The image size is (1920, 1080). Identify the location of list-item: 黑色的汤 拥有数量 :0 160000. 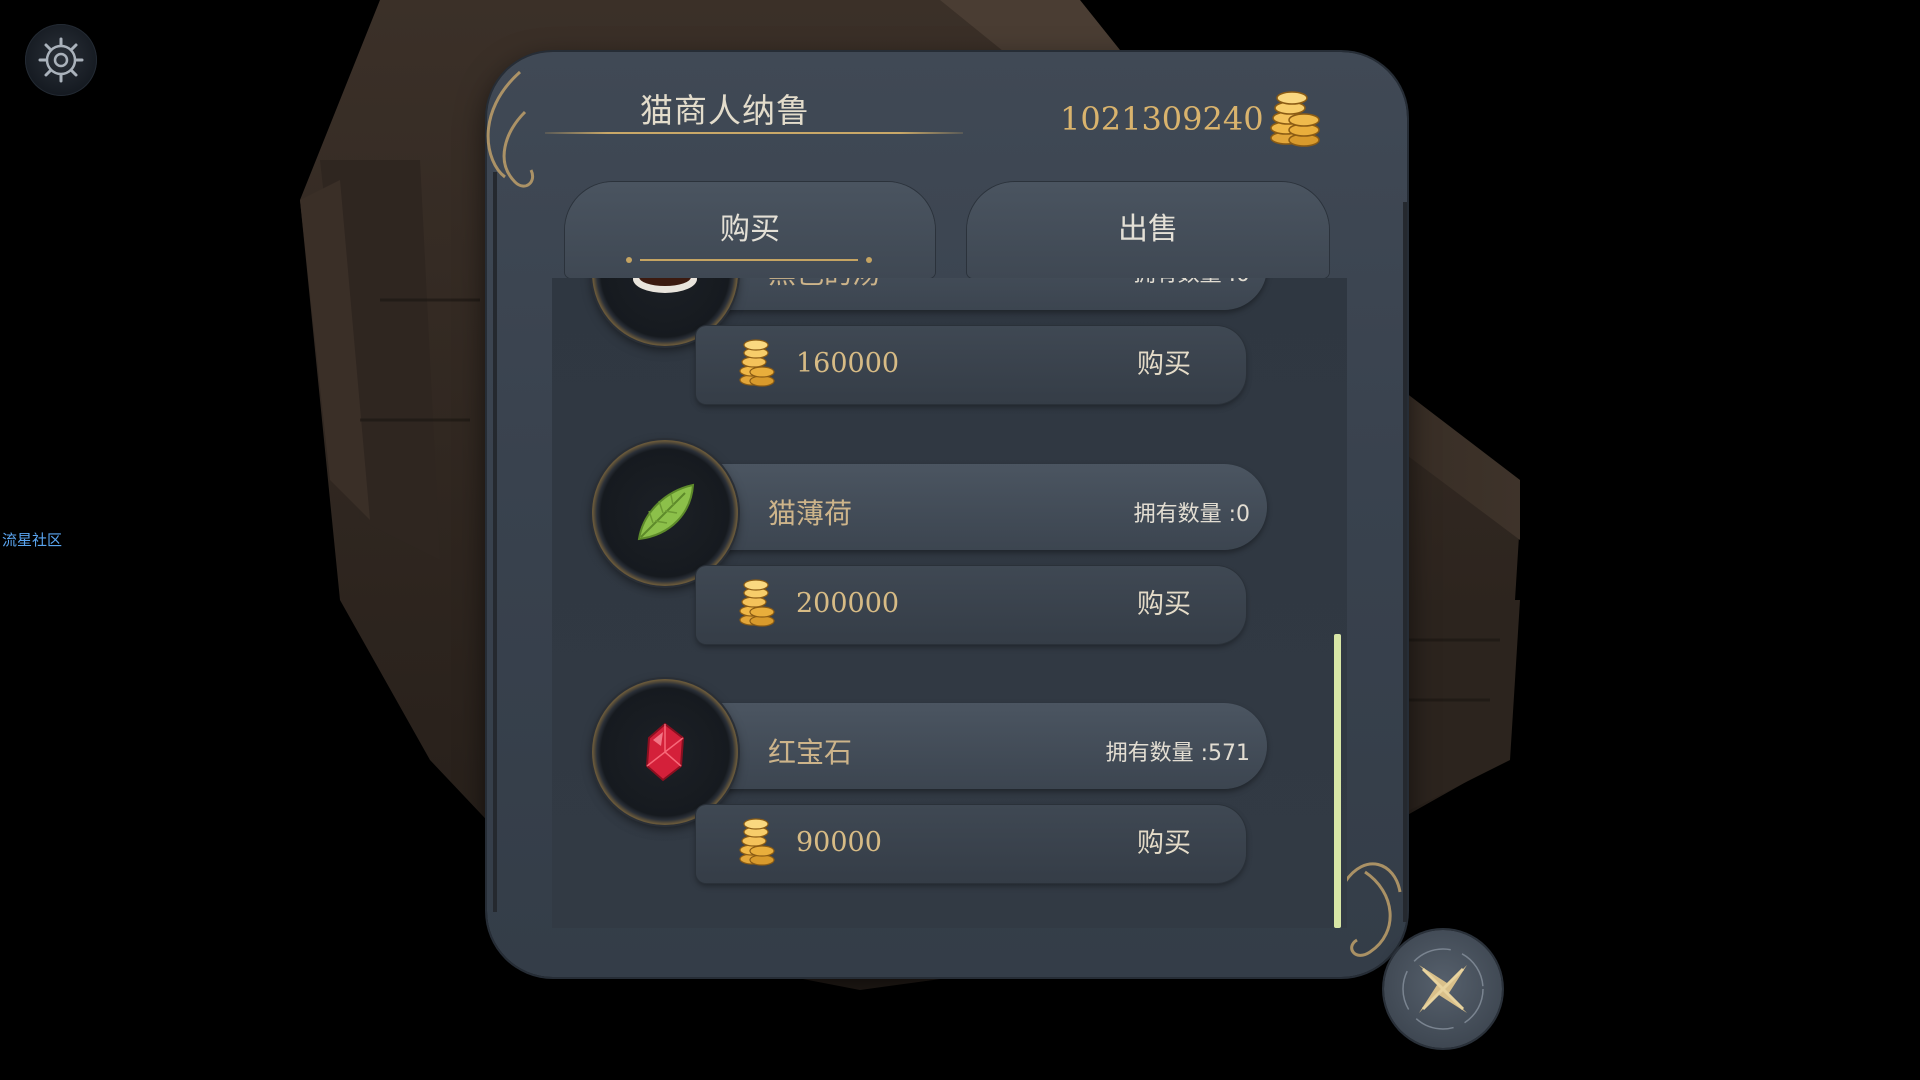
(949, 354).